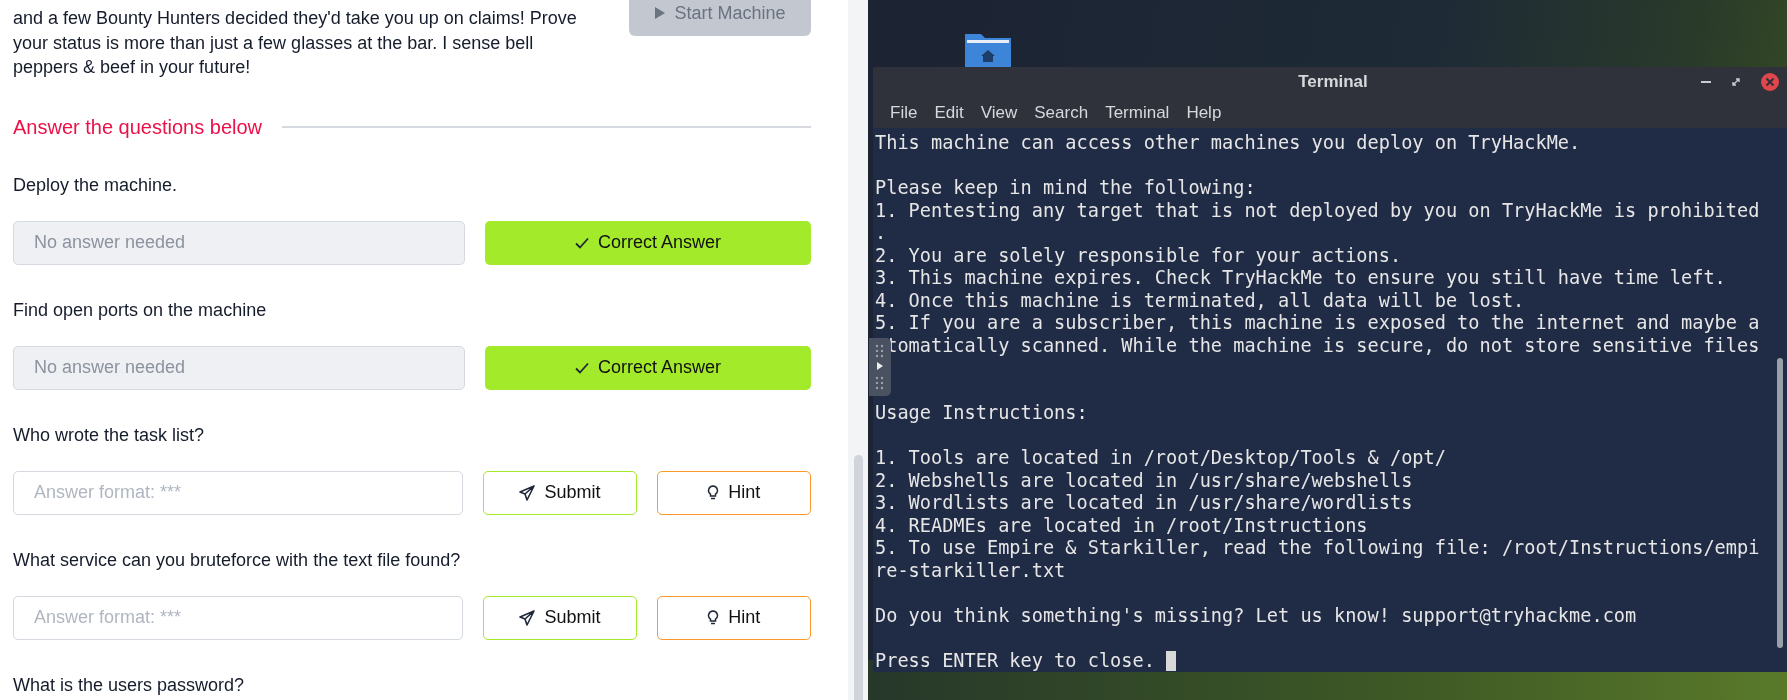 The image size is (1787, 700). I want to click on terminal-line: 1. Pentesting any target that is not deployed by you on TryHackMe is prohibited, so click(1317, 210).